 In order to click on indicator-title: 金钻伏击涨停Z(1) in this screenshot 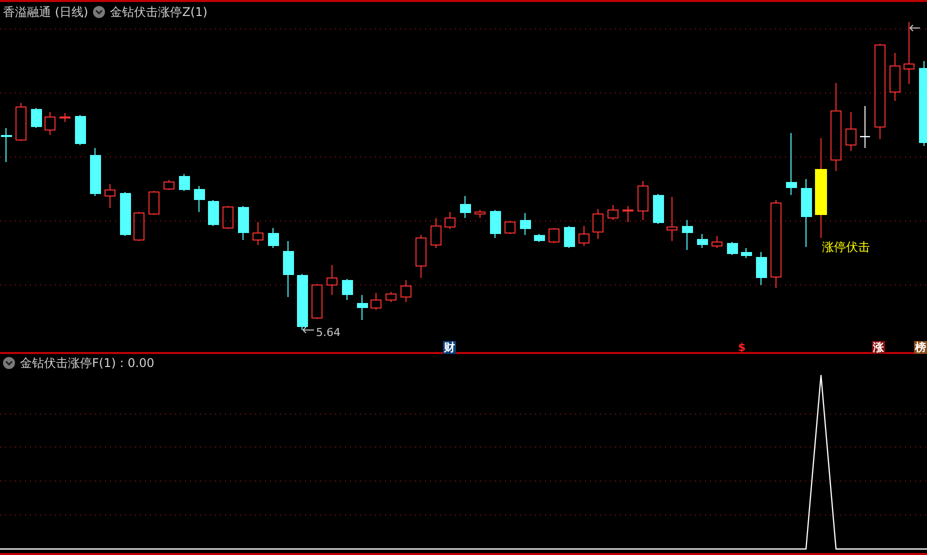, I will do `click(159, 12)`.